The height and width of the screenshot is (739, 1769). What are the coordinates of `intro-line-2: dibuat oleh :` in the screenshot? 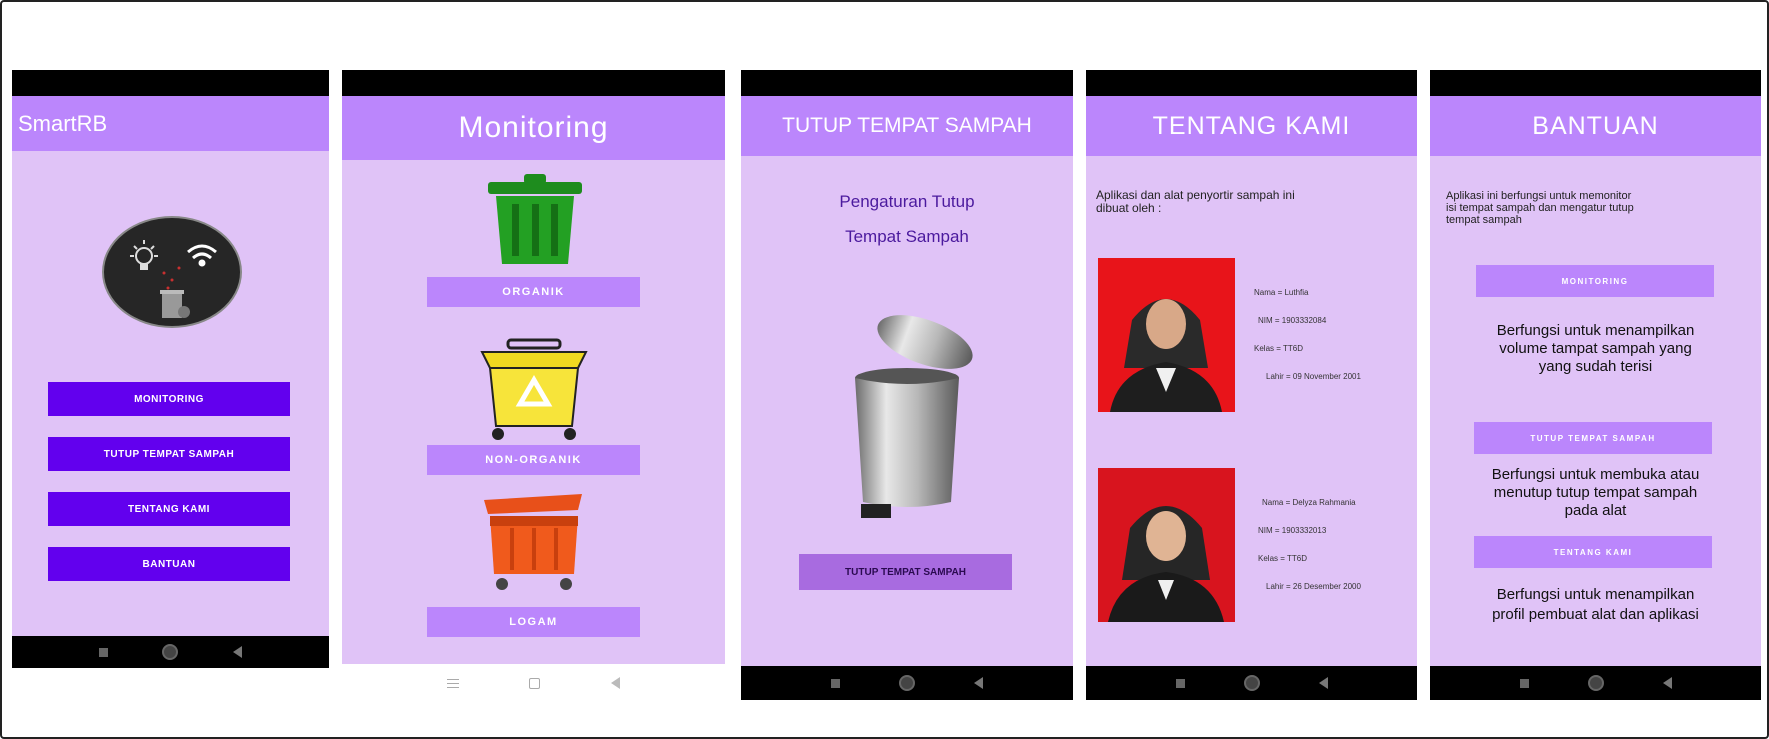 It's located at (1129, 208).